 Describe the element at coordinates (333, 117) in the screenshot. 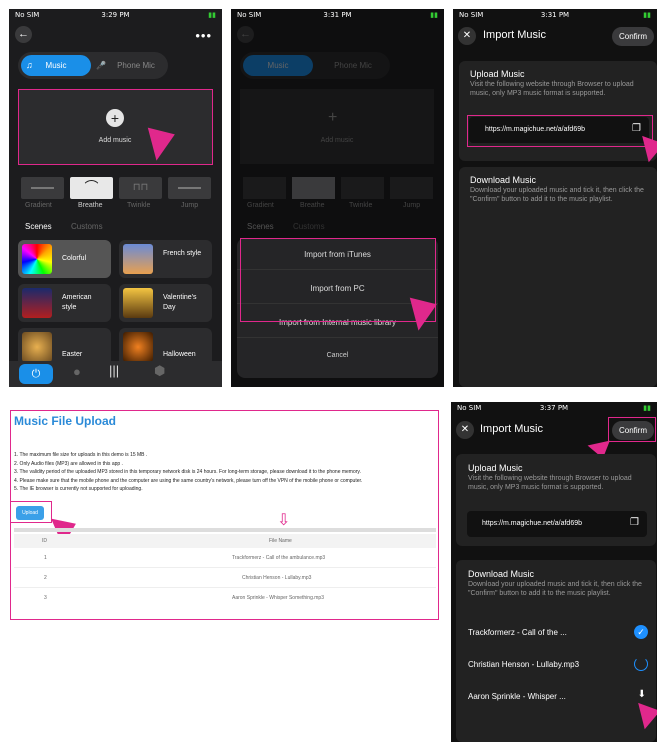

I see `plus-icon: +` at that location.